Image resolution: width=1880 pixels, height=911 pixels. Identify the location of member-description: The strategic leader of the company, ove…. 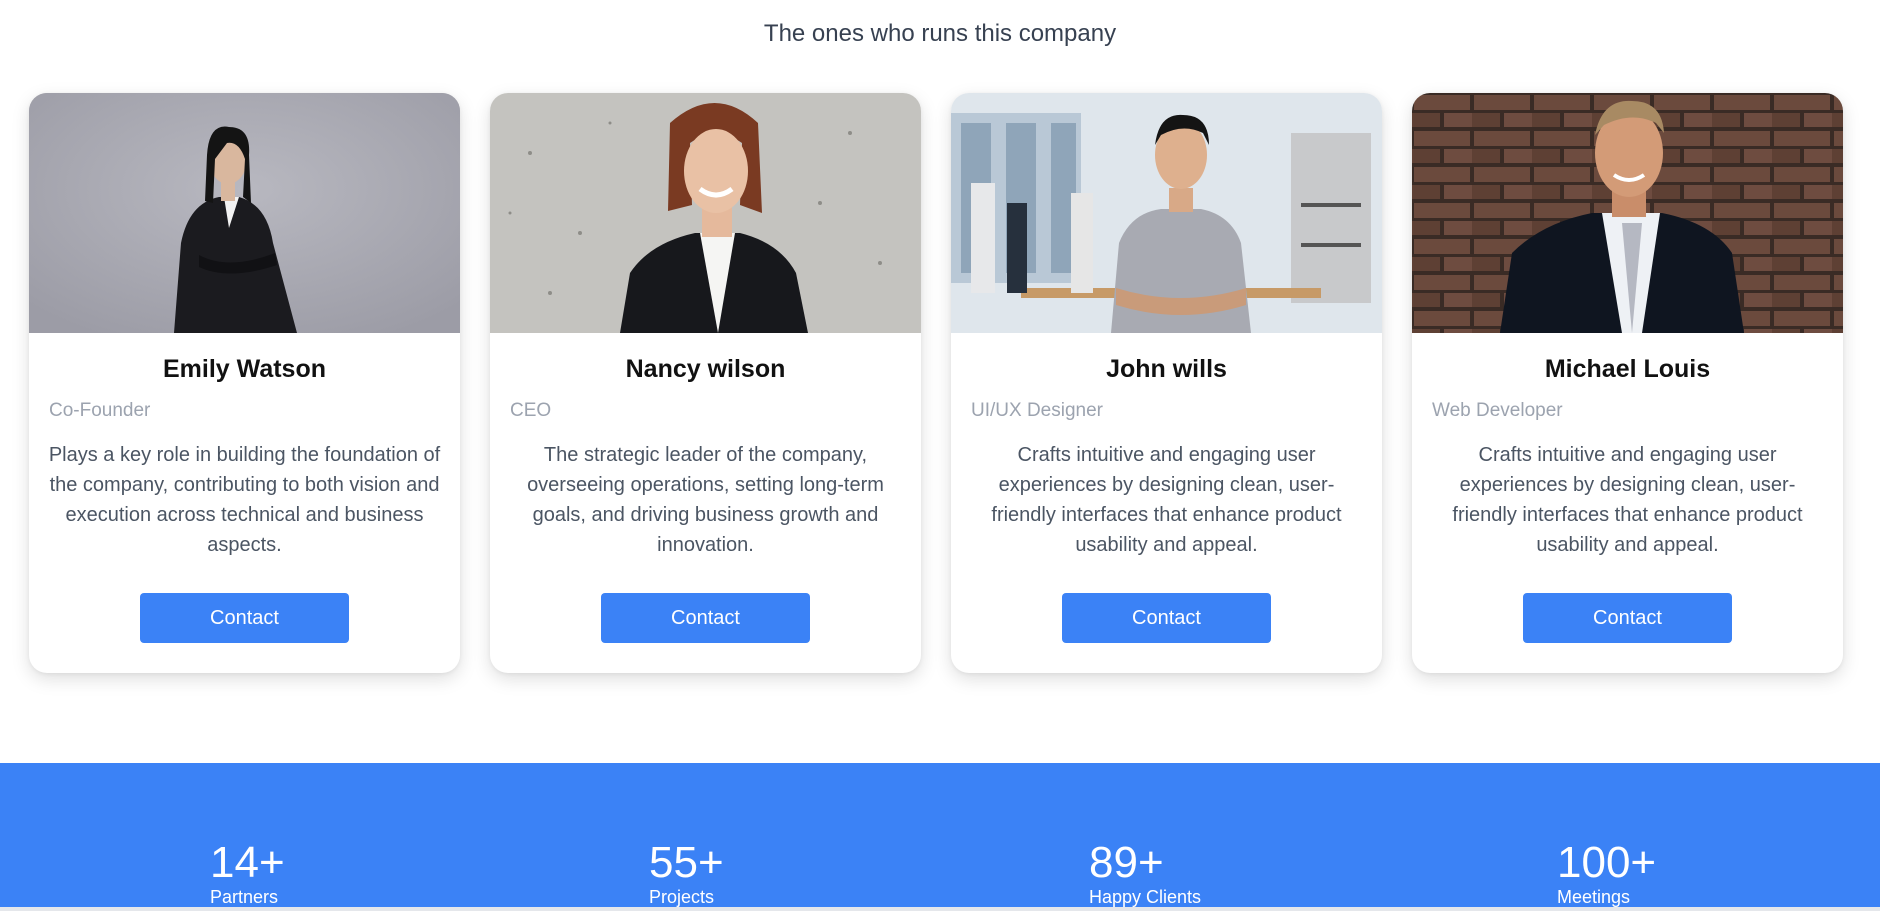
(705, 500).